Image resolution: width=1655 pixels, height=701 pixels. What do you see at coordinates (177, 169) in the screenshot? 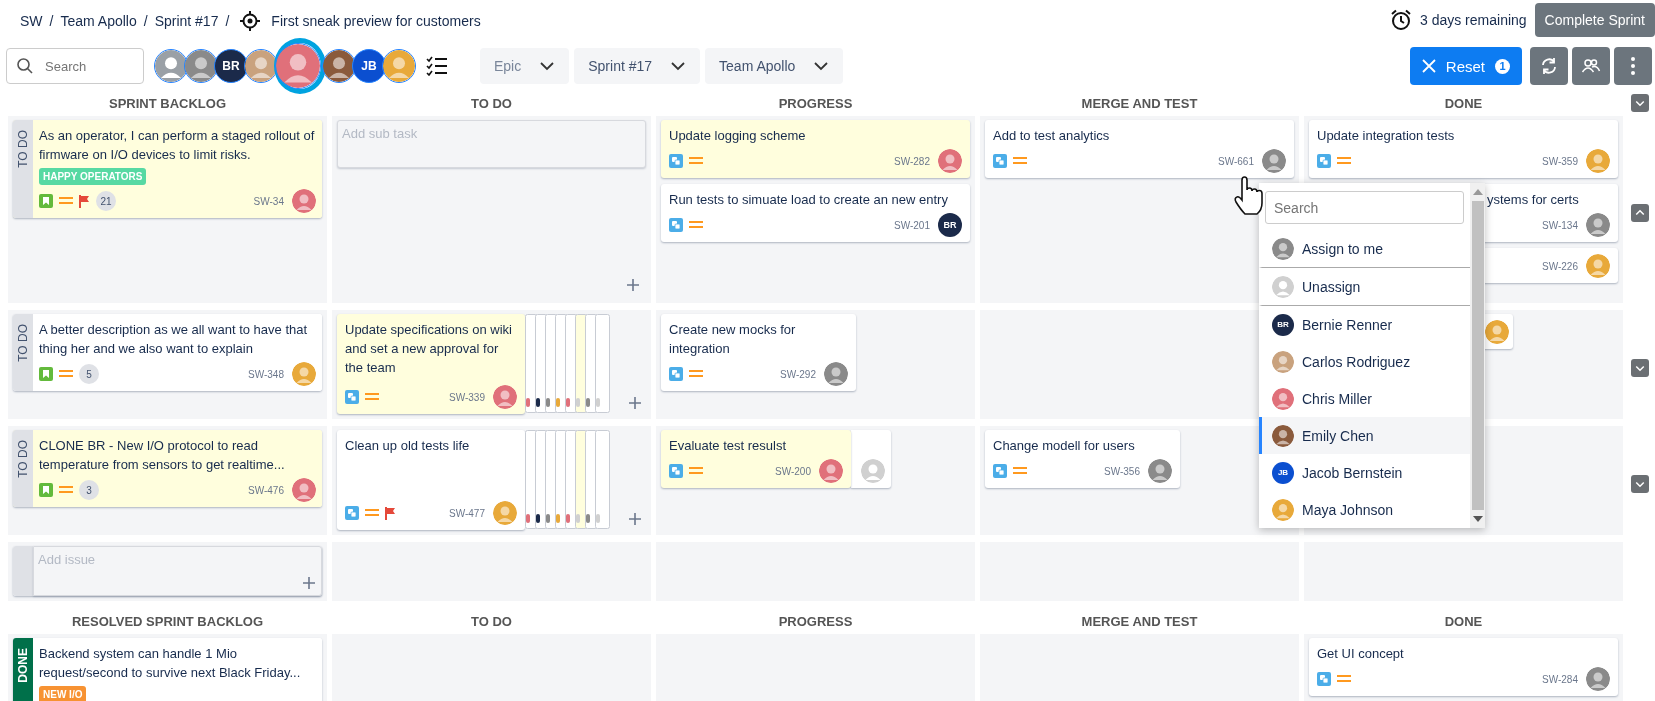
I see `issue-card: As an operator, I can perform a staged rollout of firmware on I/O devices to limit risks. HAPPY OPERATORS 21 SW-34` at bounding box center [177, 169].